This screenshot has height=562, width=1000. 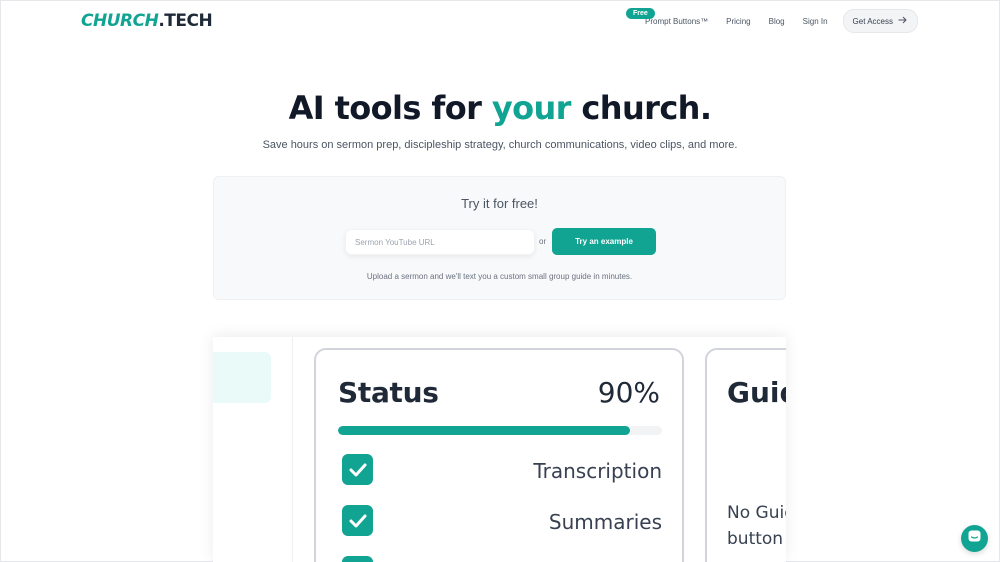 What do you see at coordinates (756, 392) in the screenshot?
I see `guide-title: Guides` at bounding box center [756, 392].